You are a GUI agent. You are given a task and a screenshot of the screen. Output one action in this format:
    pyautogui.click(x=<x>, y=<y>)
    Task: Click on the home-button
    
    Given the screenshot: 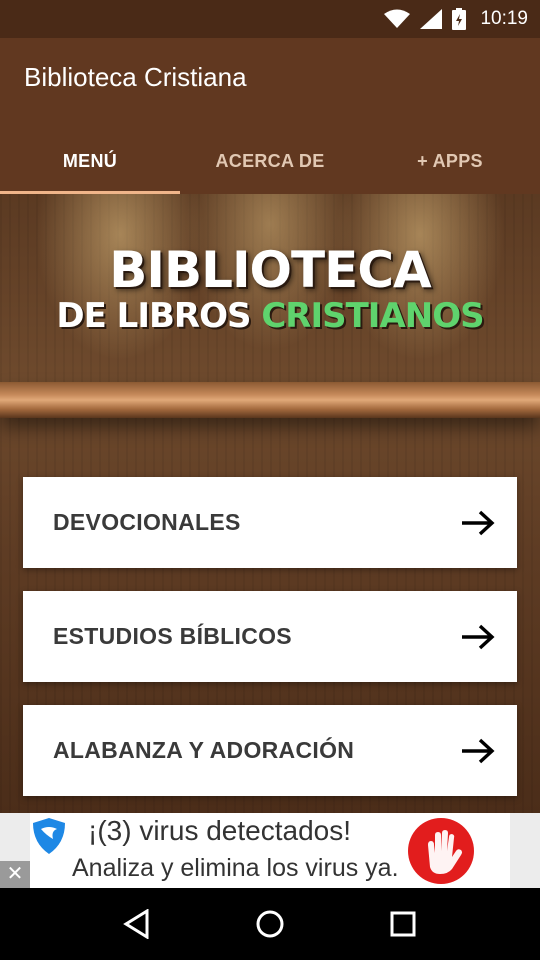 What is the action you would take?
    pyautogui.click(x=270, y=924)
    